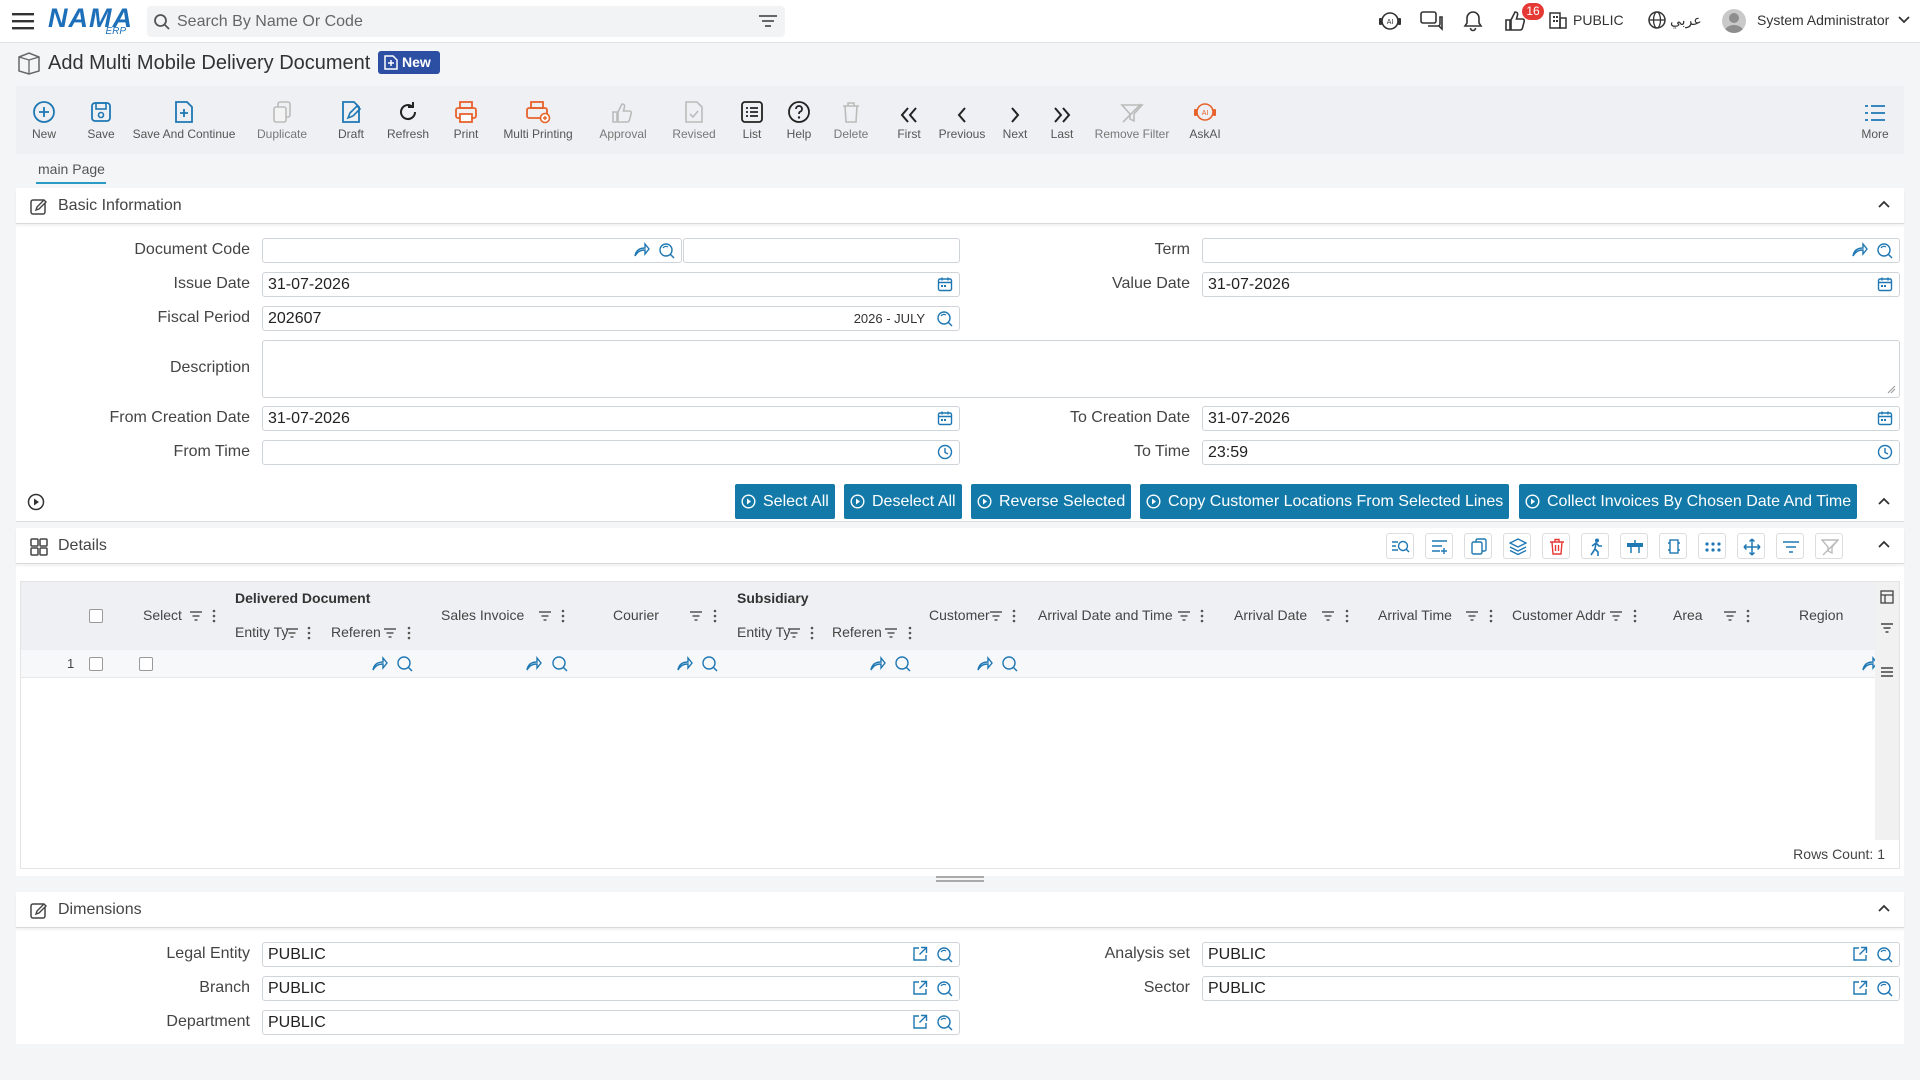 The image size is (1920, 1080). Describe the element at coordinates (785, 501) in the screenshot. I see `select-all-button: Select All` at that location.